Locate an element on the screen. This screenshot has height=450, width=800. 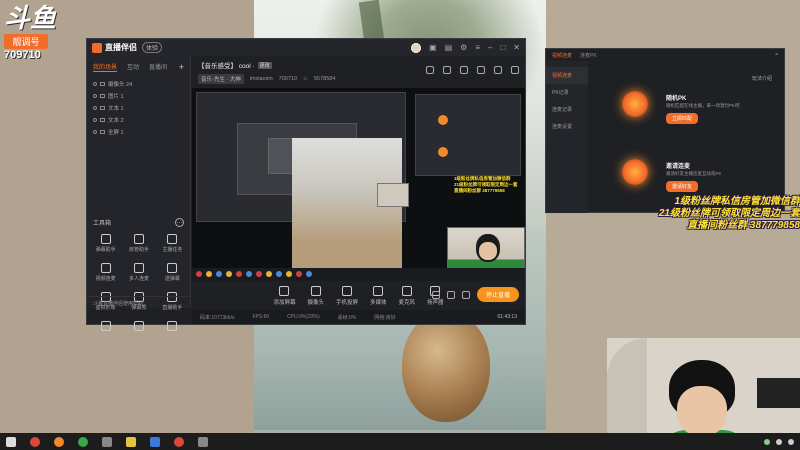
minimize-icon: – is located at coordinates (490, 47).